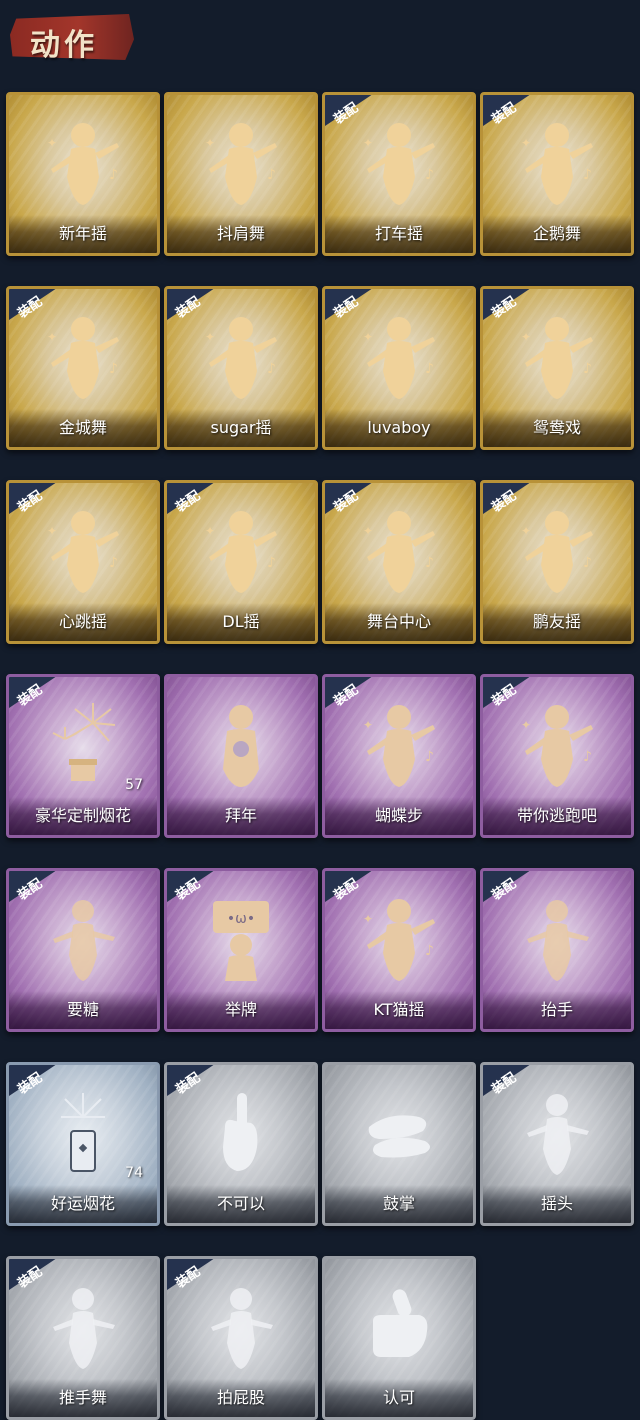  What do you see at coordinates (83, 234) in the screenshot?
I see `emote-name: 新年摇` at bounding box center [83, 234].